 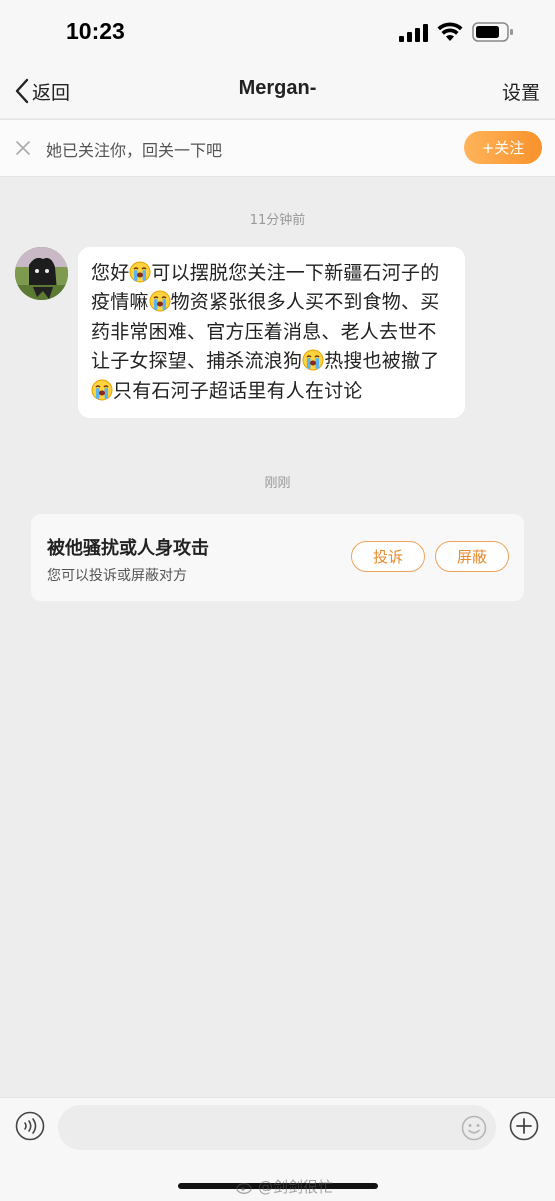 I want to click on avatar-image, so click(x=41, y=273).